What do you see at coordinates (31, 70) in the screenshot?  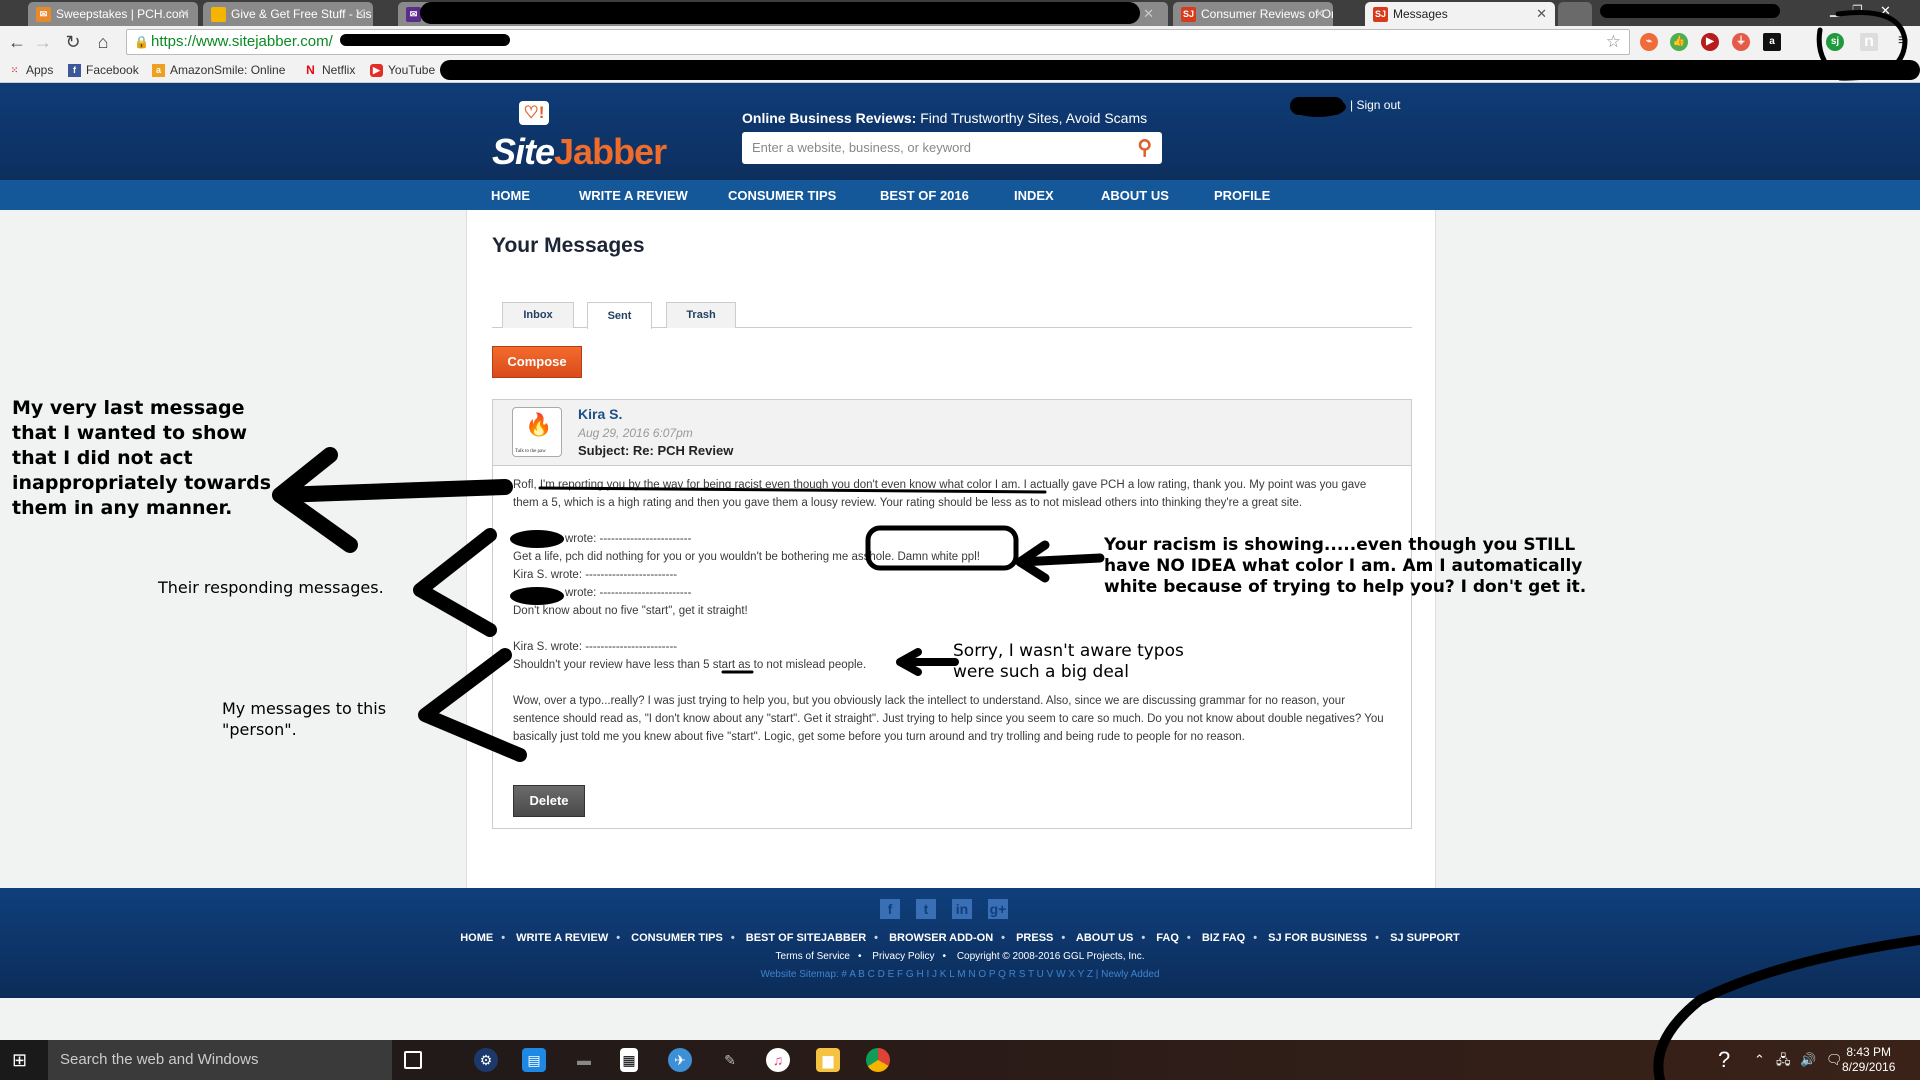 I see `bookmark-apps: ⁙ Apps` at bounding box center [31, 70].